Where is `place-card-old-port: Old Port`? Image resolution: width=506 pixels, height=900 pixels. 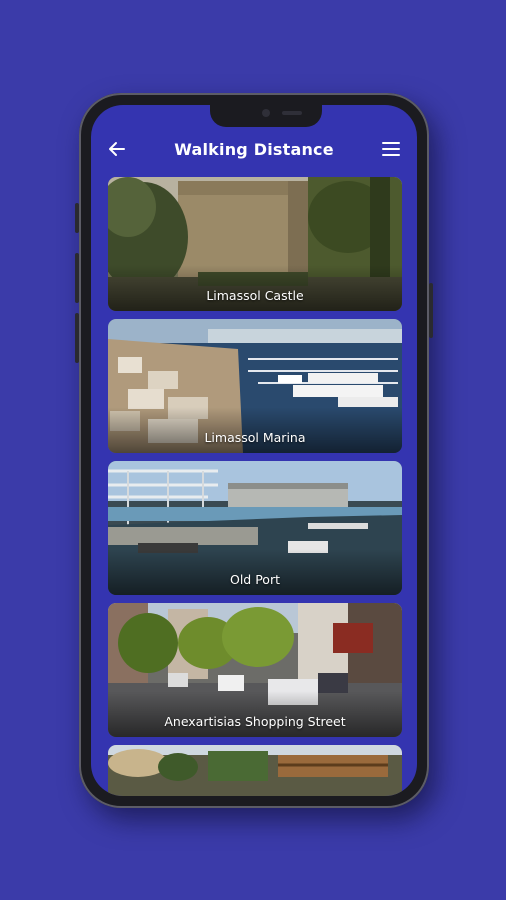 place-card-old-port: Old Port is located at coordinates (255, 528).